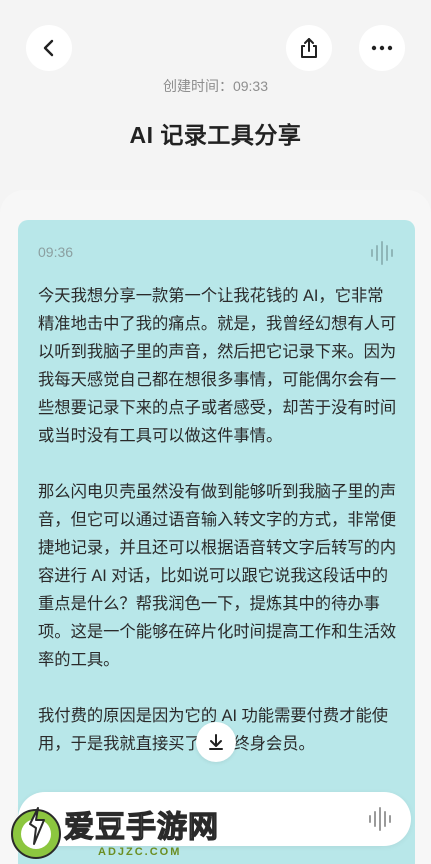 Image resolution: width=431 pixels, height=864 pixels. I want to click on chevron-left-icon, so click(48, 48).